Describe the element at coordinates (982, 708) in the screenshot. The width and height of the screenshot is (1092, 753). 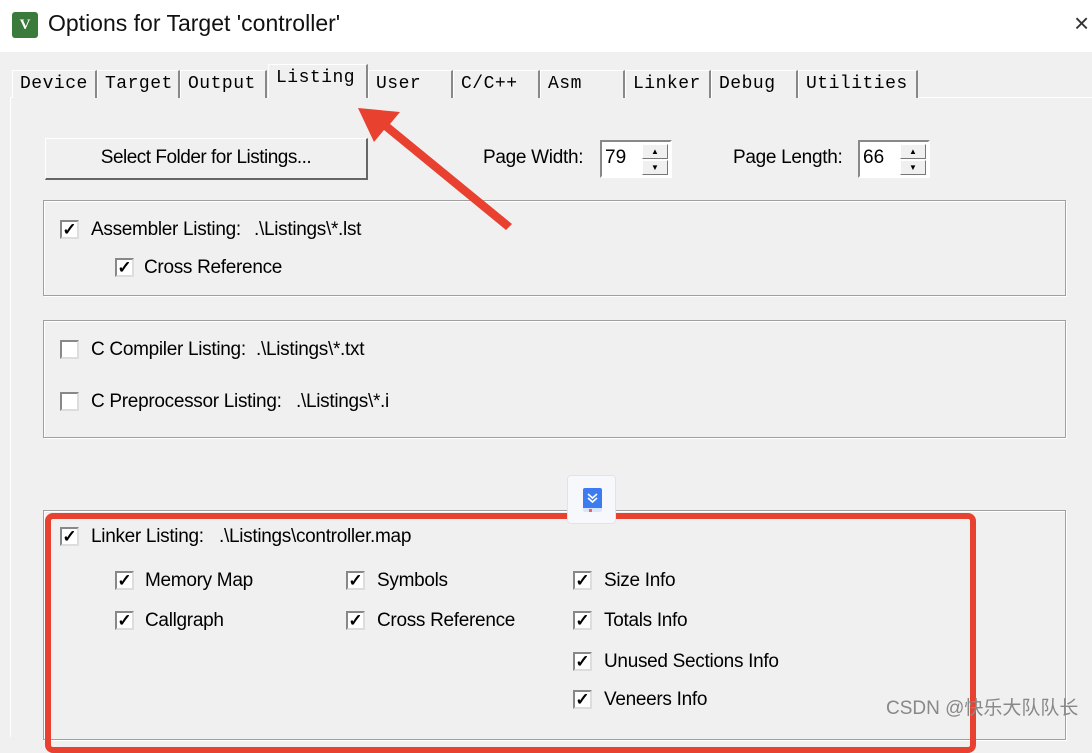
I see `watermark: CSDN @快乐大队队长` at that location.